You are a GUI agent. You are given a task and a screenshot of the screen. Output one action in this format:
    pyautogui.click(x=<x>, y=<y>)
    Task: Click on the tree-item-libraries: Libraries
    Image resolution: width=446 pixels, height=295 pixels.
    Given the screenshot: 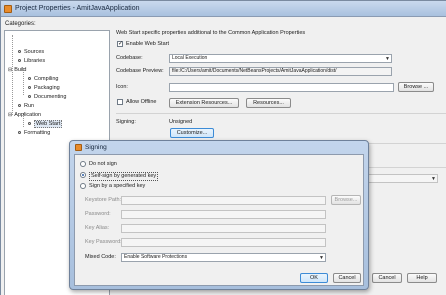 What is the action you would take?
    pyautogui.click(x=31, y=61)
    